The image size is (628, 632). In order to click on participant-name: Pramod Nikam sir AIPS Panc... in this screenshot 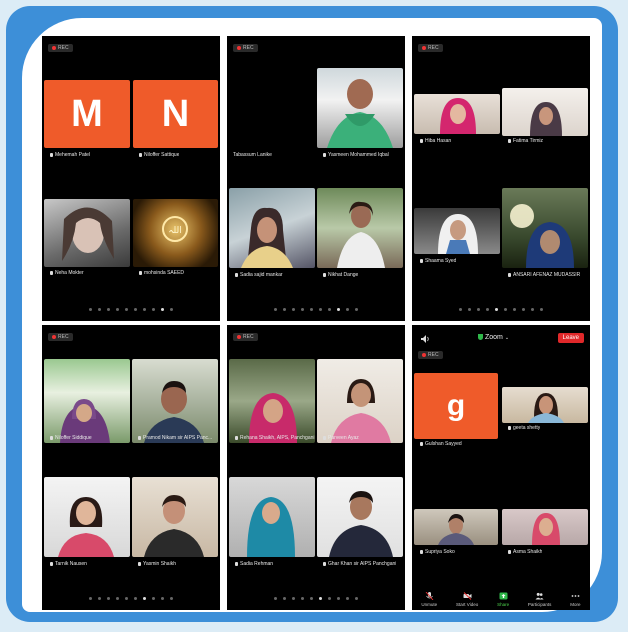, I will do `click(175, 438)`.